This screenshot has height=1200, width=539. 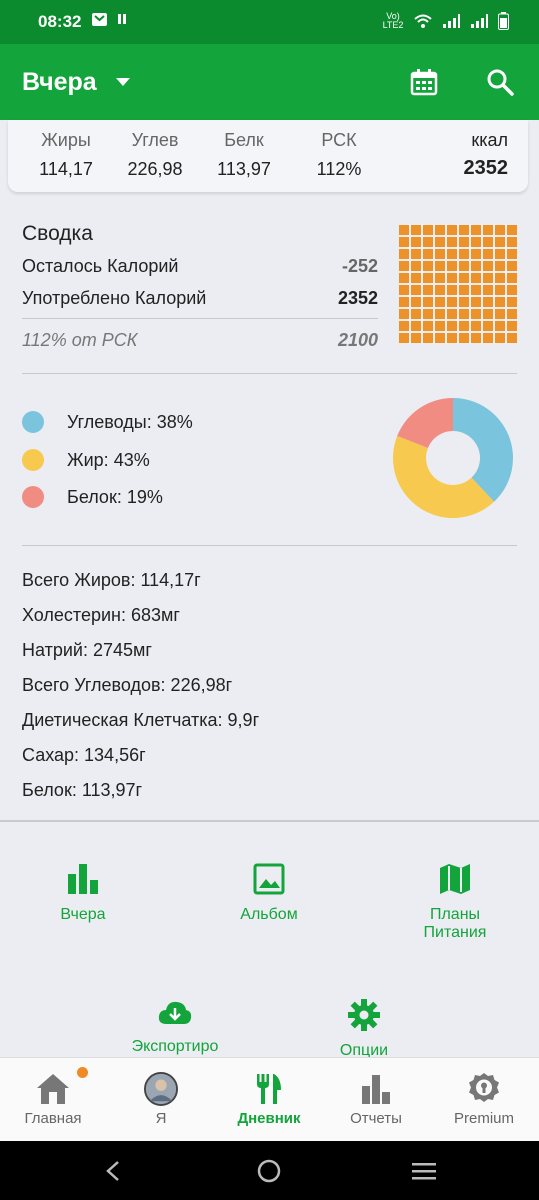 I want to click on nav-reports: Отчеты, so click(x=376, y=1099).